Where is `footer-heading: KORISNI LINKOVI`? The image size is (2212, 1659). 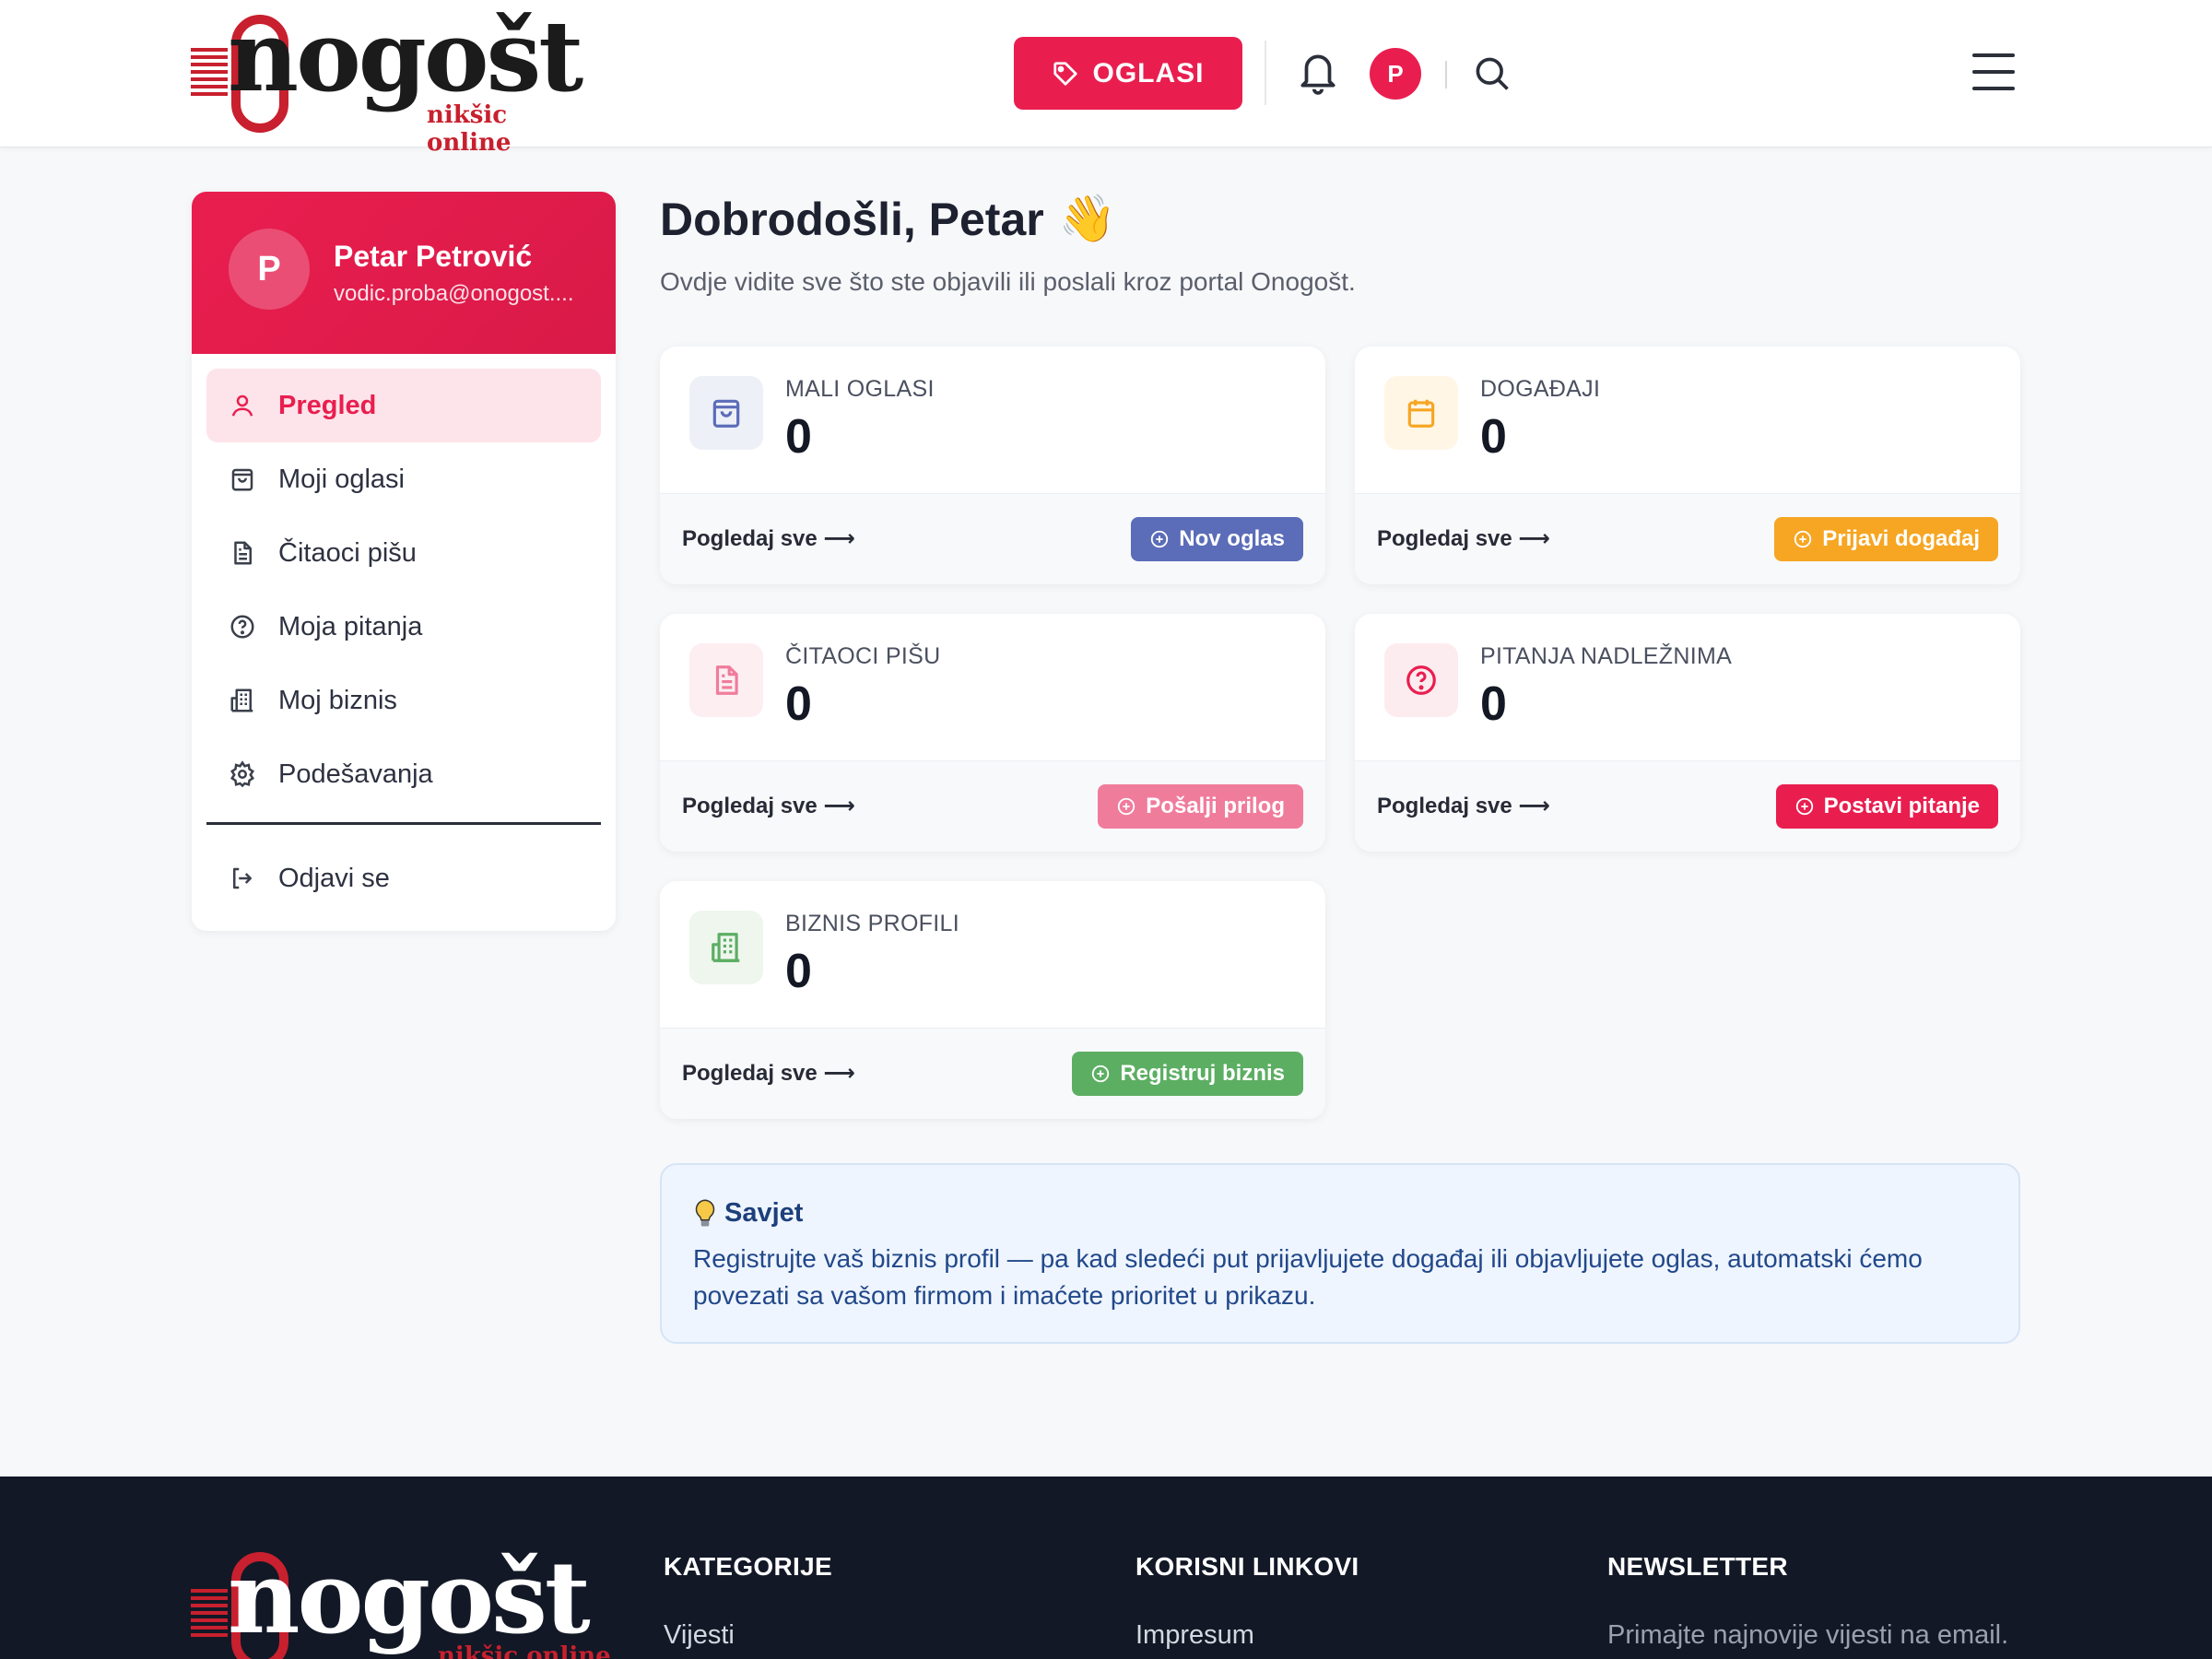 footer-heading: KORISNI LINKOVI is located at coordinates (1247, 1566).